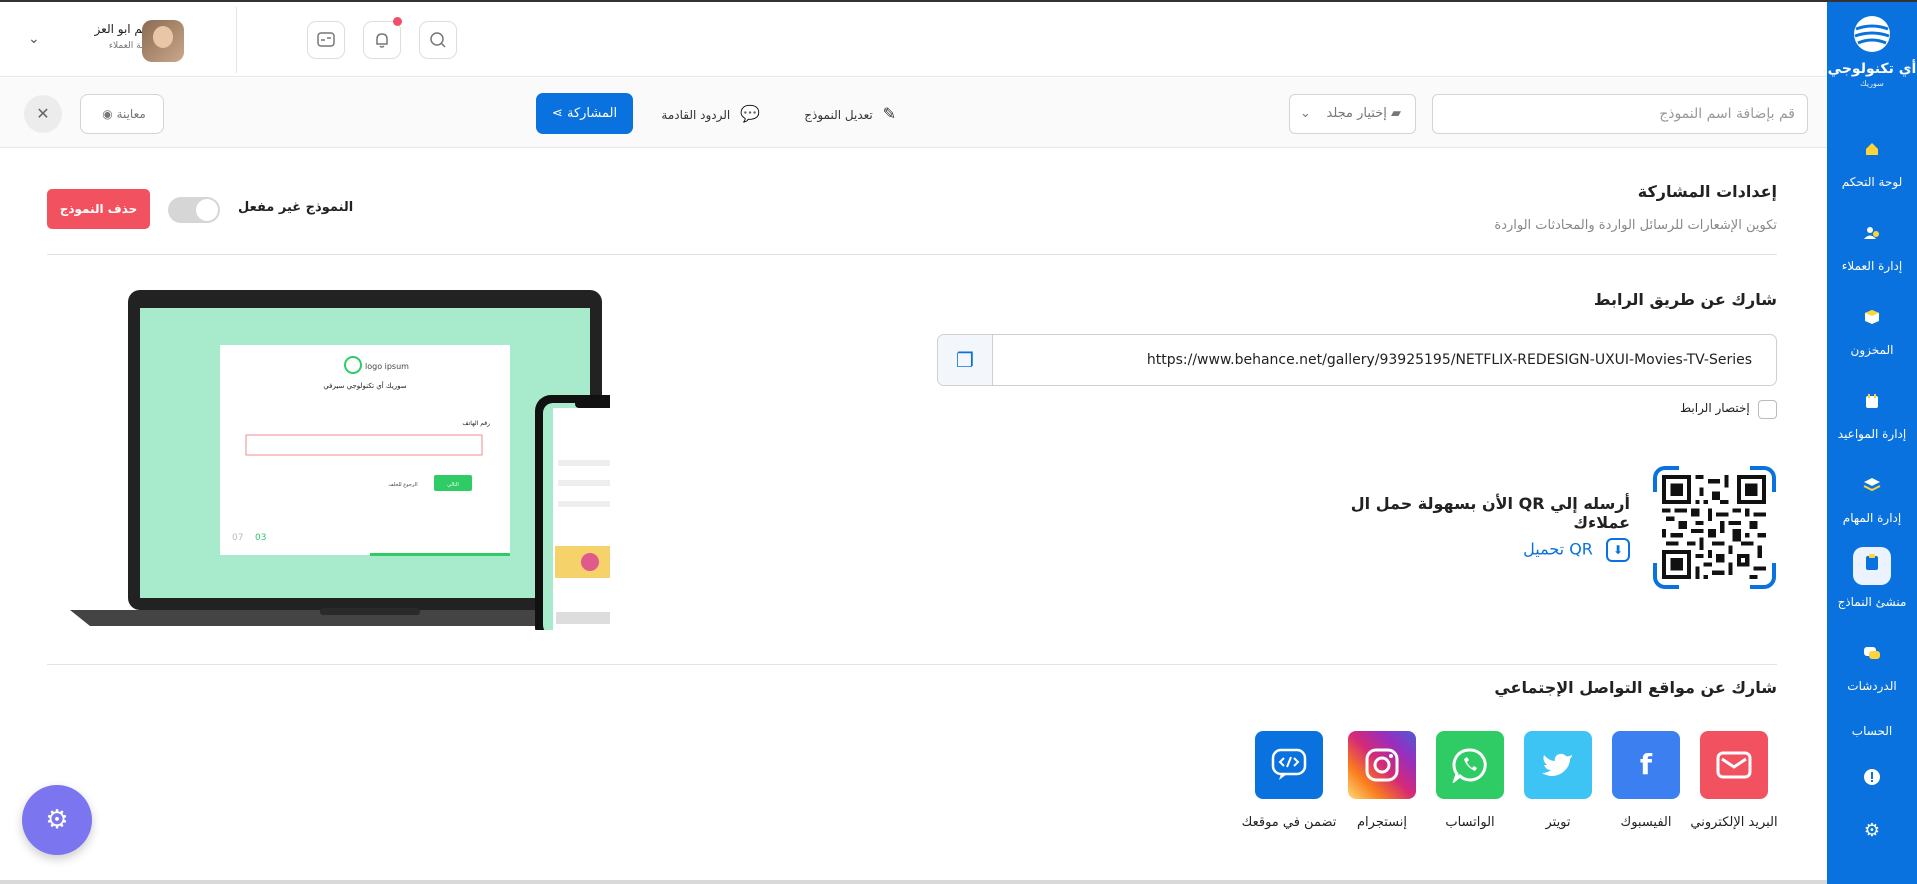 The image size is (1917, 884). I want to click on share-twitter: تويتر, so click(1558, 780).